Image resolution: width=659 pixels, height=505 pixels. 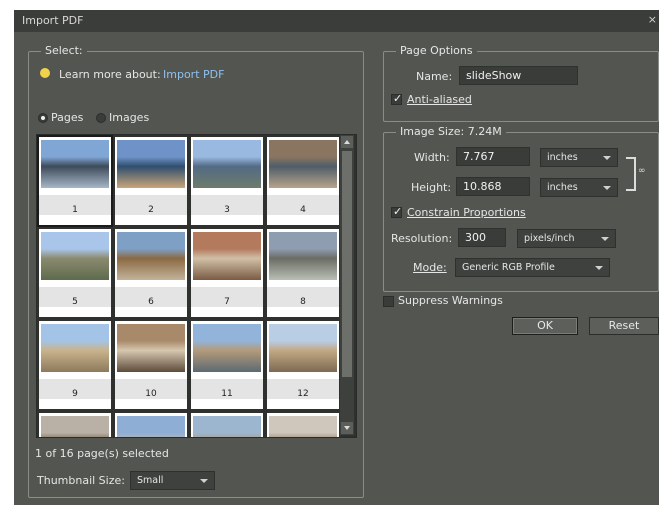 What do you see at coordinates (422, 238) in the screenshot?
I see `resolution-label: Resolution:` at bounding box center [422, 238].